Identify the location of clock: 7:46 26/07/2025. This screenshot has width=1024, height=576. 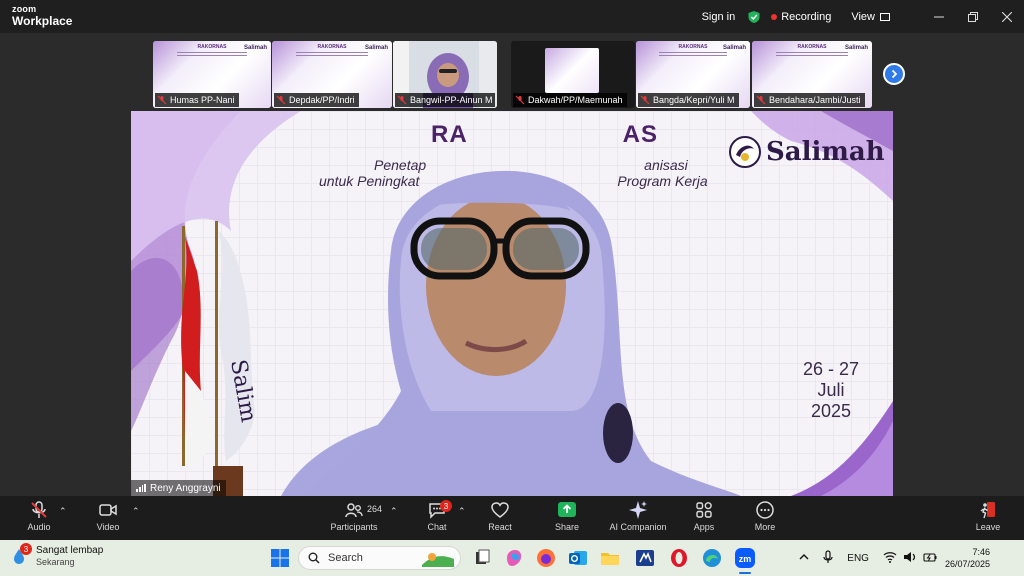
(967, 558).